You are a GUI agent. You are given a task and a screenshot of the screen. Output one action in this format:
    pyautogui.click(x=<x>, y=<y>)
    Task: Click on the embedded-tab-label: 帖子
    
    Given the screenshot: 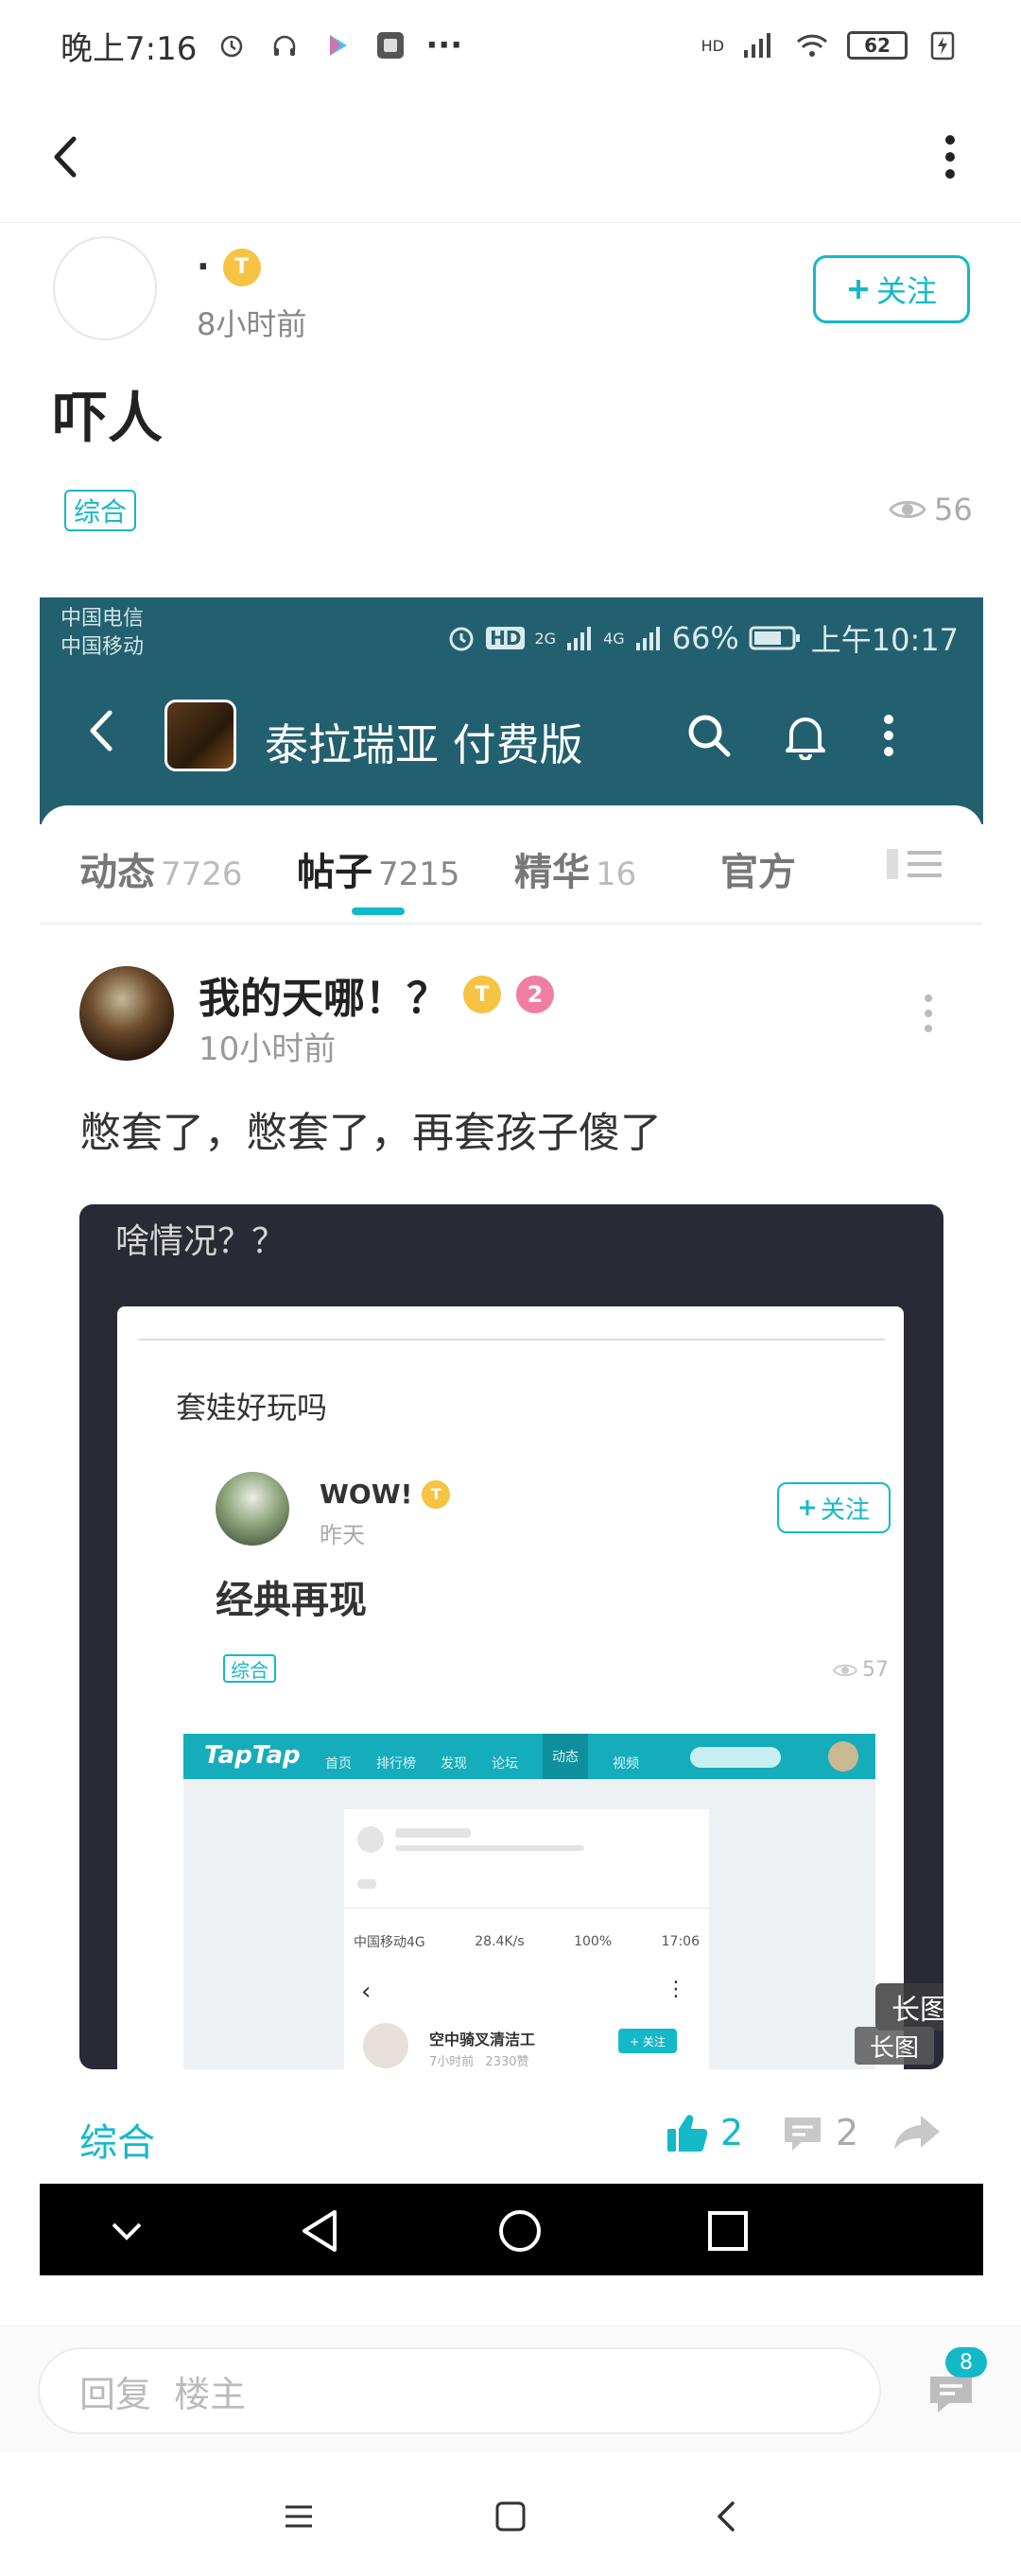 What is the action you would take?
    pyautogui.click(x=334, y=873)
    